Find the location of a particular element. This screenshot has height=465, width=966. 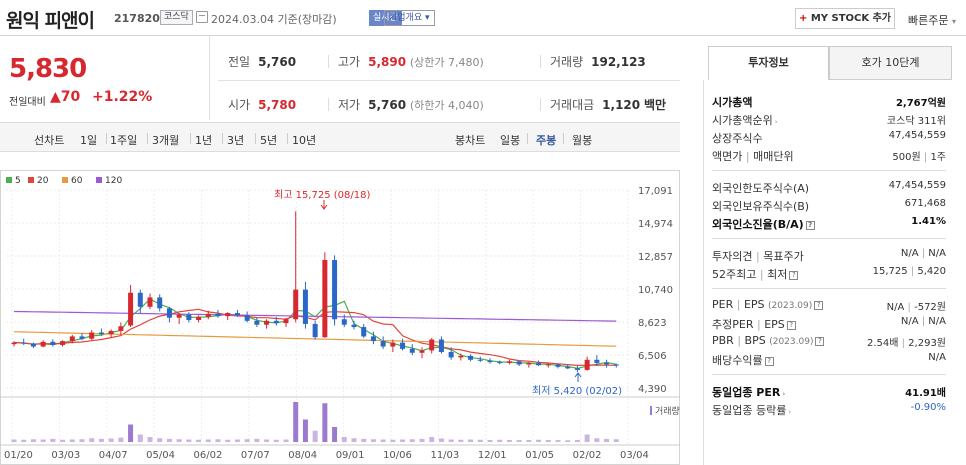

current-price: 5,830 is located at coordinates (48, 69).